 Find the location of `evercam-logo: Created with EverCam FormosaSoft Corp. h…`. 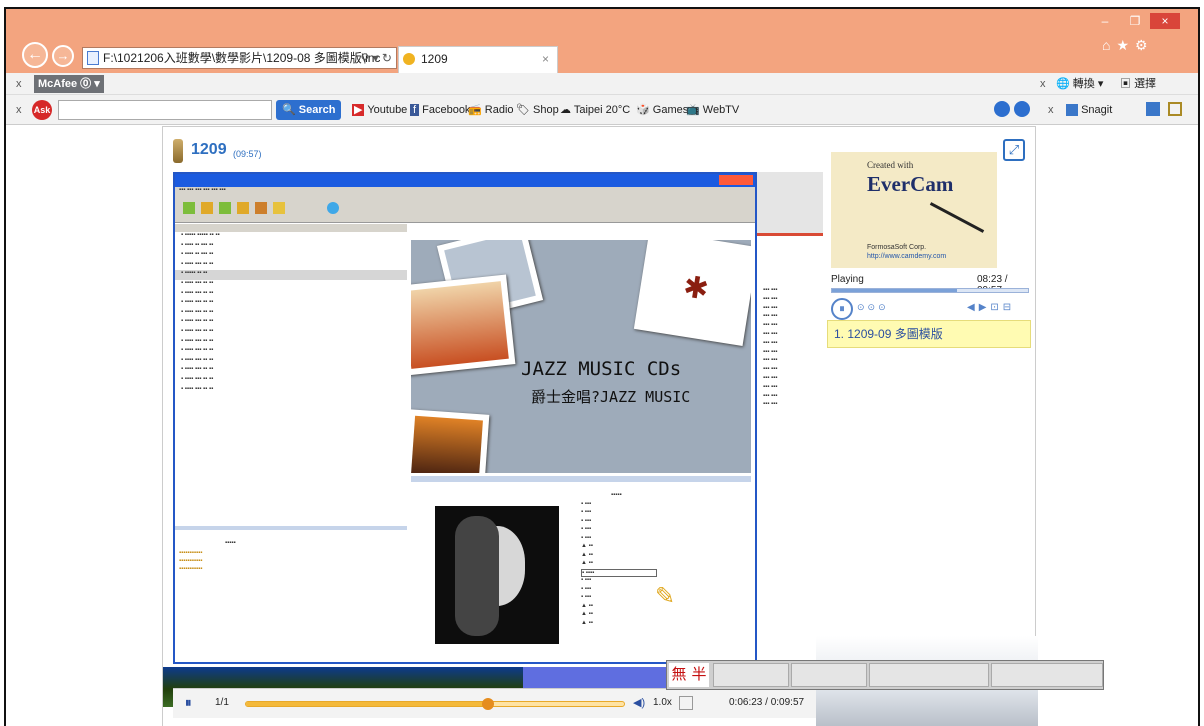

evercam-logo: Created with EverCam FormosaSoft Corp. h… is located at coordinates (914, 210).